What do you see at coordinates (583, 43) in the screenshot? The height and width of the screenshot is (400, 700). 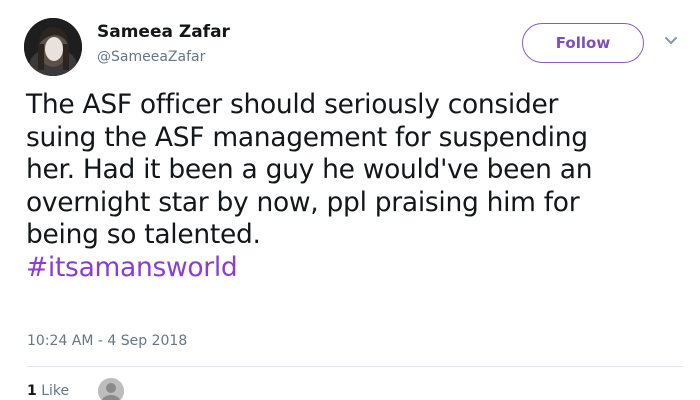 I see `follow-button: Follow` at bounding box center [583, 43].